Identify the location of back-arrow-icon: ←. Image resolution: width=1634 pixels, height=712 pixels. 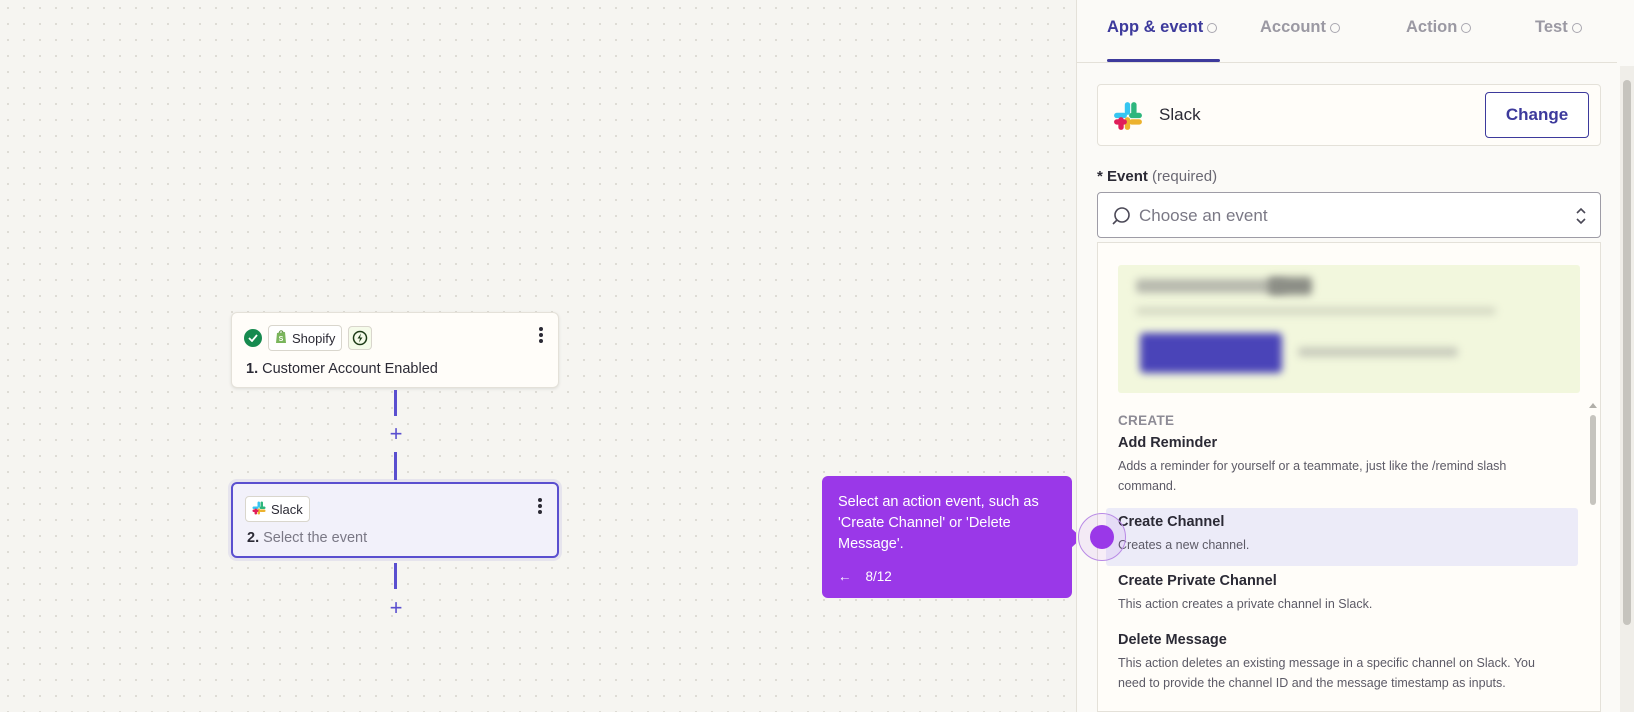
(845, 576).